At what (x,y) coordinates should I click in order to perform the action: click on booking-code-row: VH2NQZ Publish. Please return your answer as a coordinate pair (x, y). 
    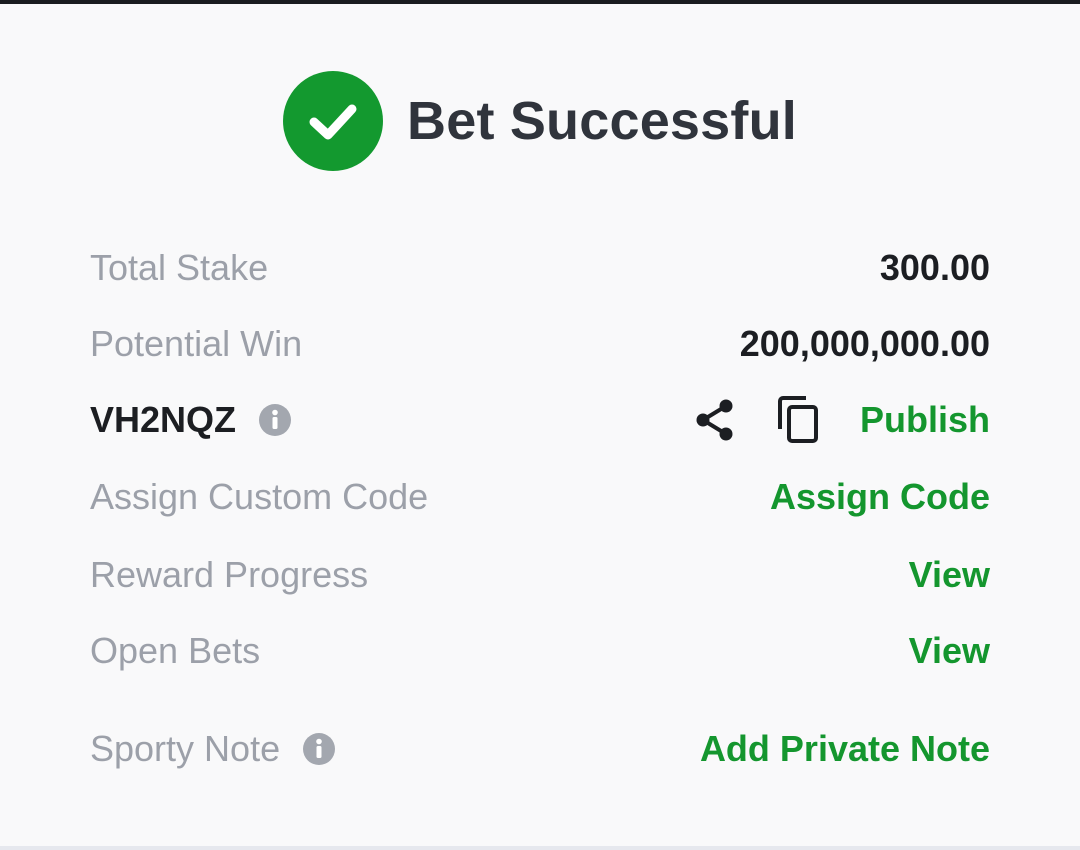
    Looking at the image, I should click on (540, 420).